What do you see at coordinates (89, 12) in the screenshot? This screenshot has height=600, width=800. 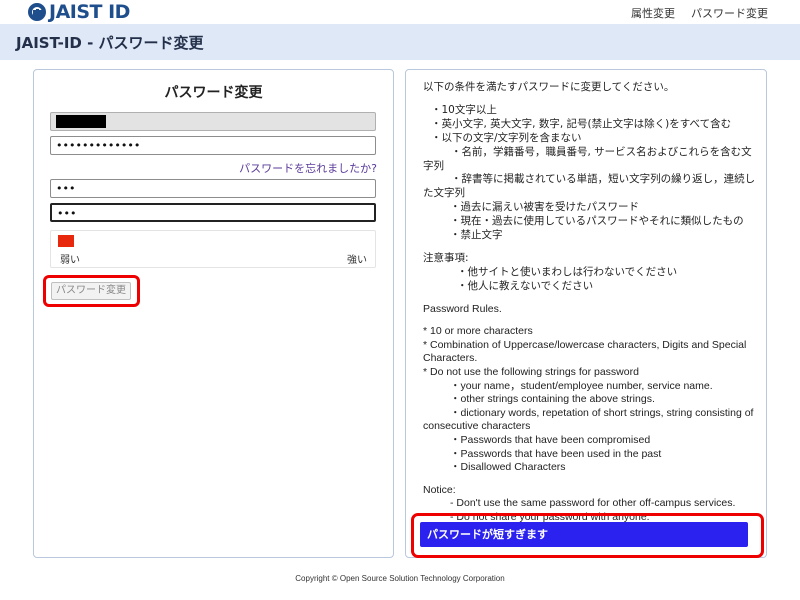 I see `logo-text: JAIST ID` at bounding box center [89, 12].